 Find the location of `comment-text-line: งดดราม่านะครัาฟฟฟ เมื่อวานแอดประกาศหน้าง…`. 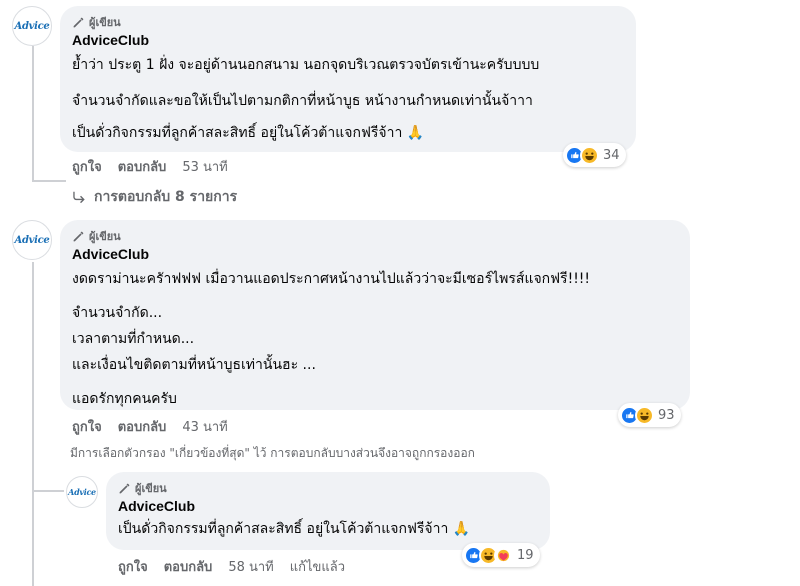

comment-text-line: งดดราม่านะครัาฟฟฟ เมื่อวานแอดประกาศหน้าง… is located at coordinates (331, 279).